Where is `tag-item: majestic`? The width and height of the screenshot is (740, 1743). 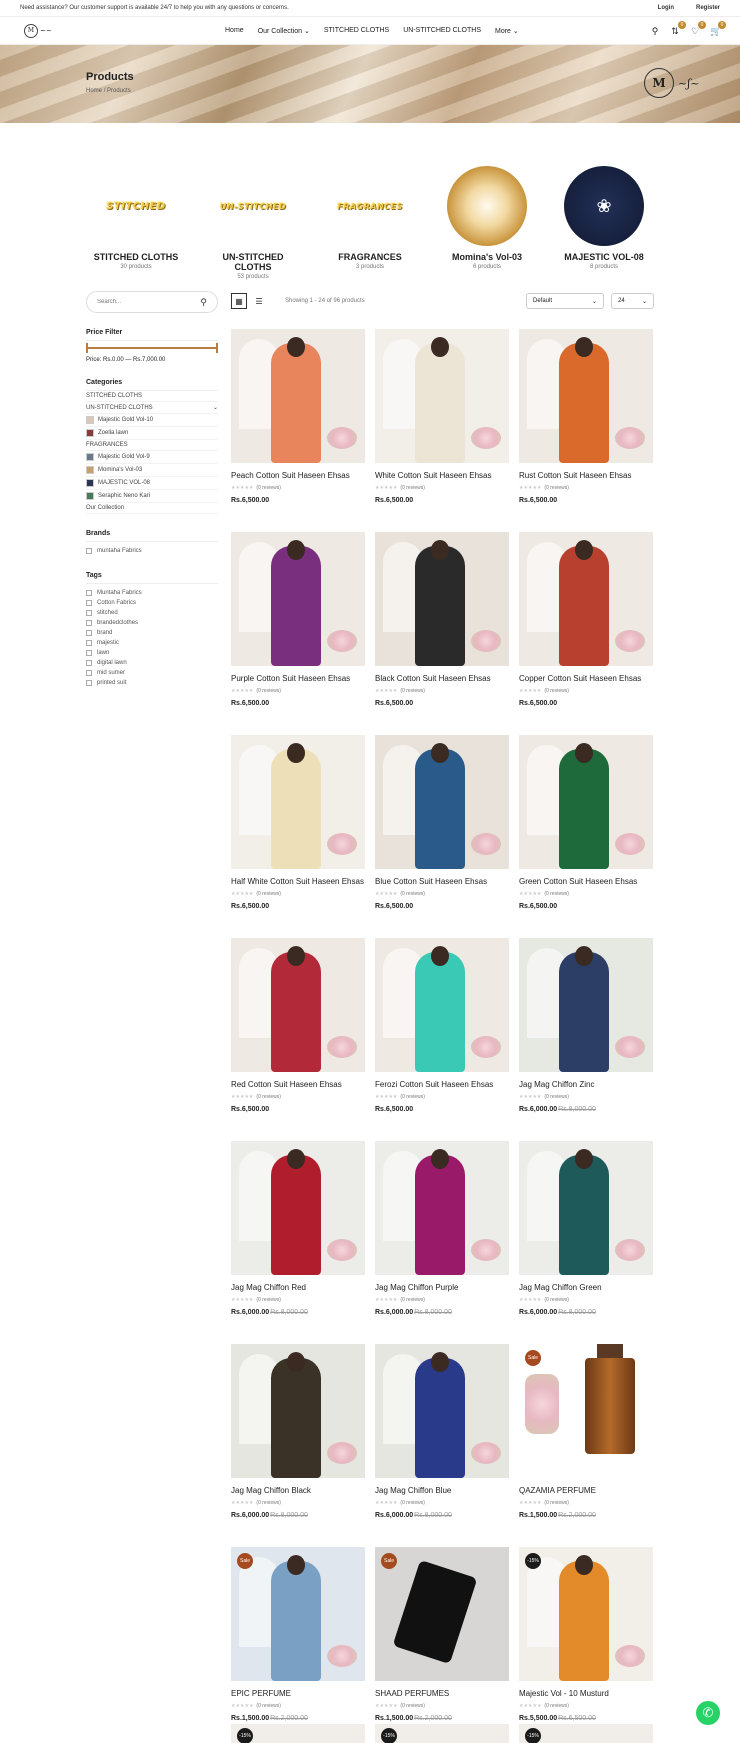 tag-item: majestic is located at coordinates (152, 643).